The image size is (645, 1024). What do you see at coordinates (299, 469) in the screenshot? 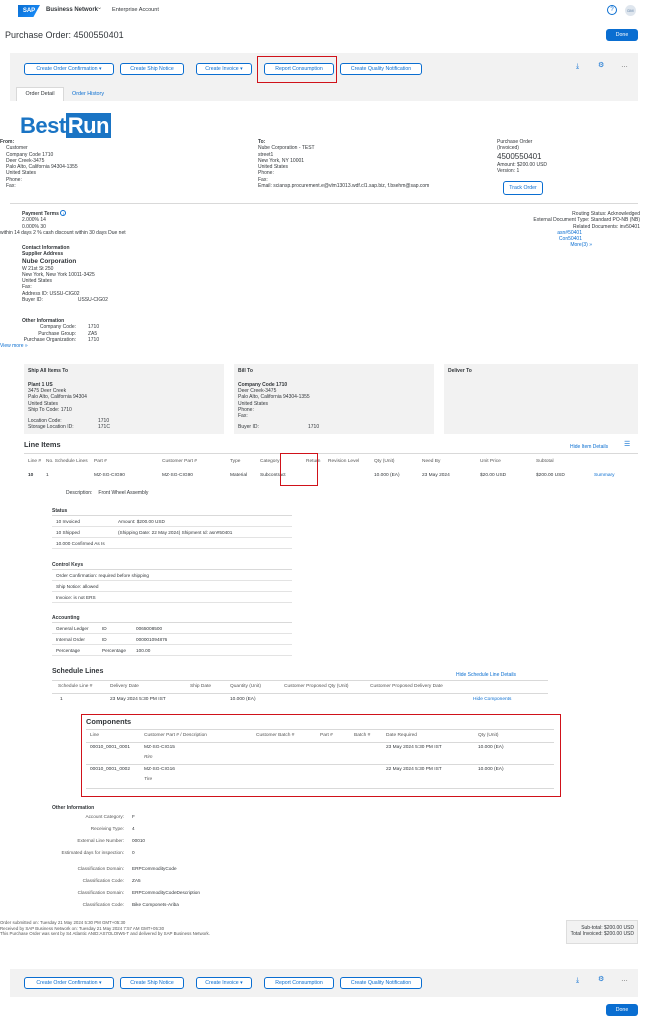
I see `highlight-category` at bounding box center [299, 469].